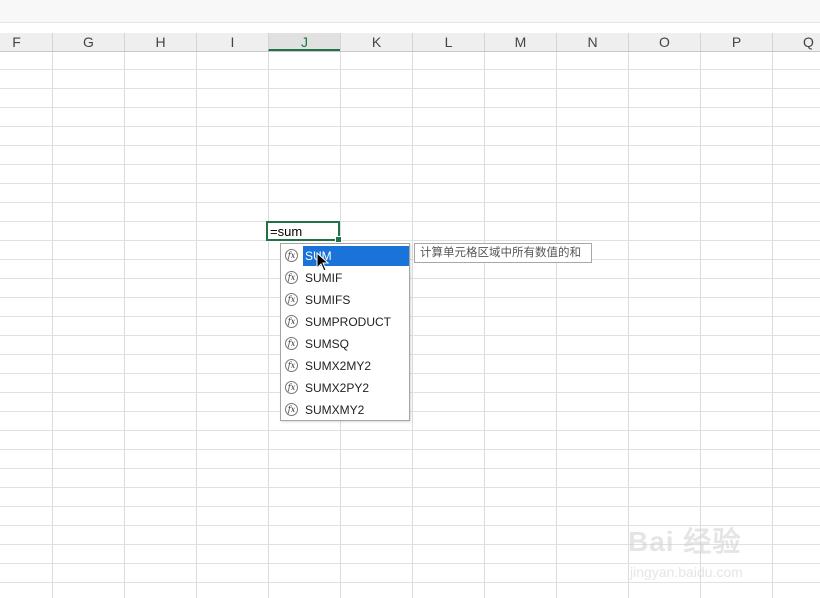 This screenshot has width=820, height=598. Describe the element at coordinates (338, 239) in the screenshot. I see `fill-handle` at that location.